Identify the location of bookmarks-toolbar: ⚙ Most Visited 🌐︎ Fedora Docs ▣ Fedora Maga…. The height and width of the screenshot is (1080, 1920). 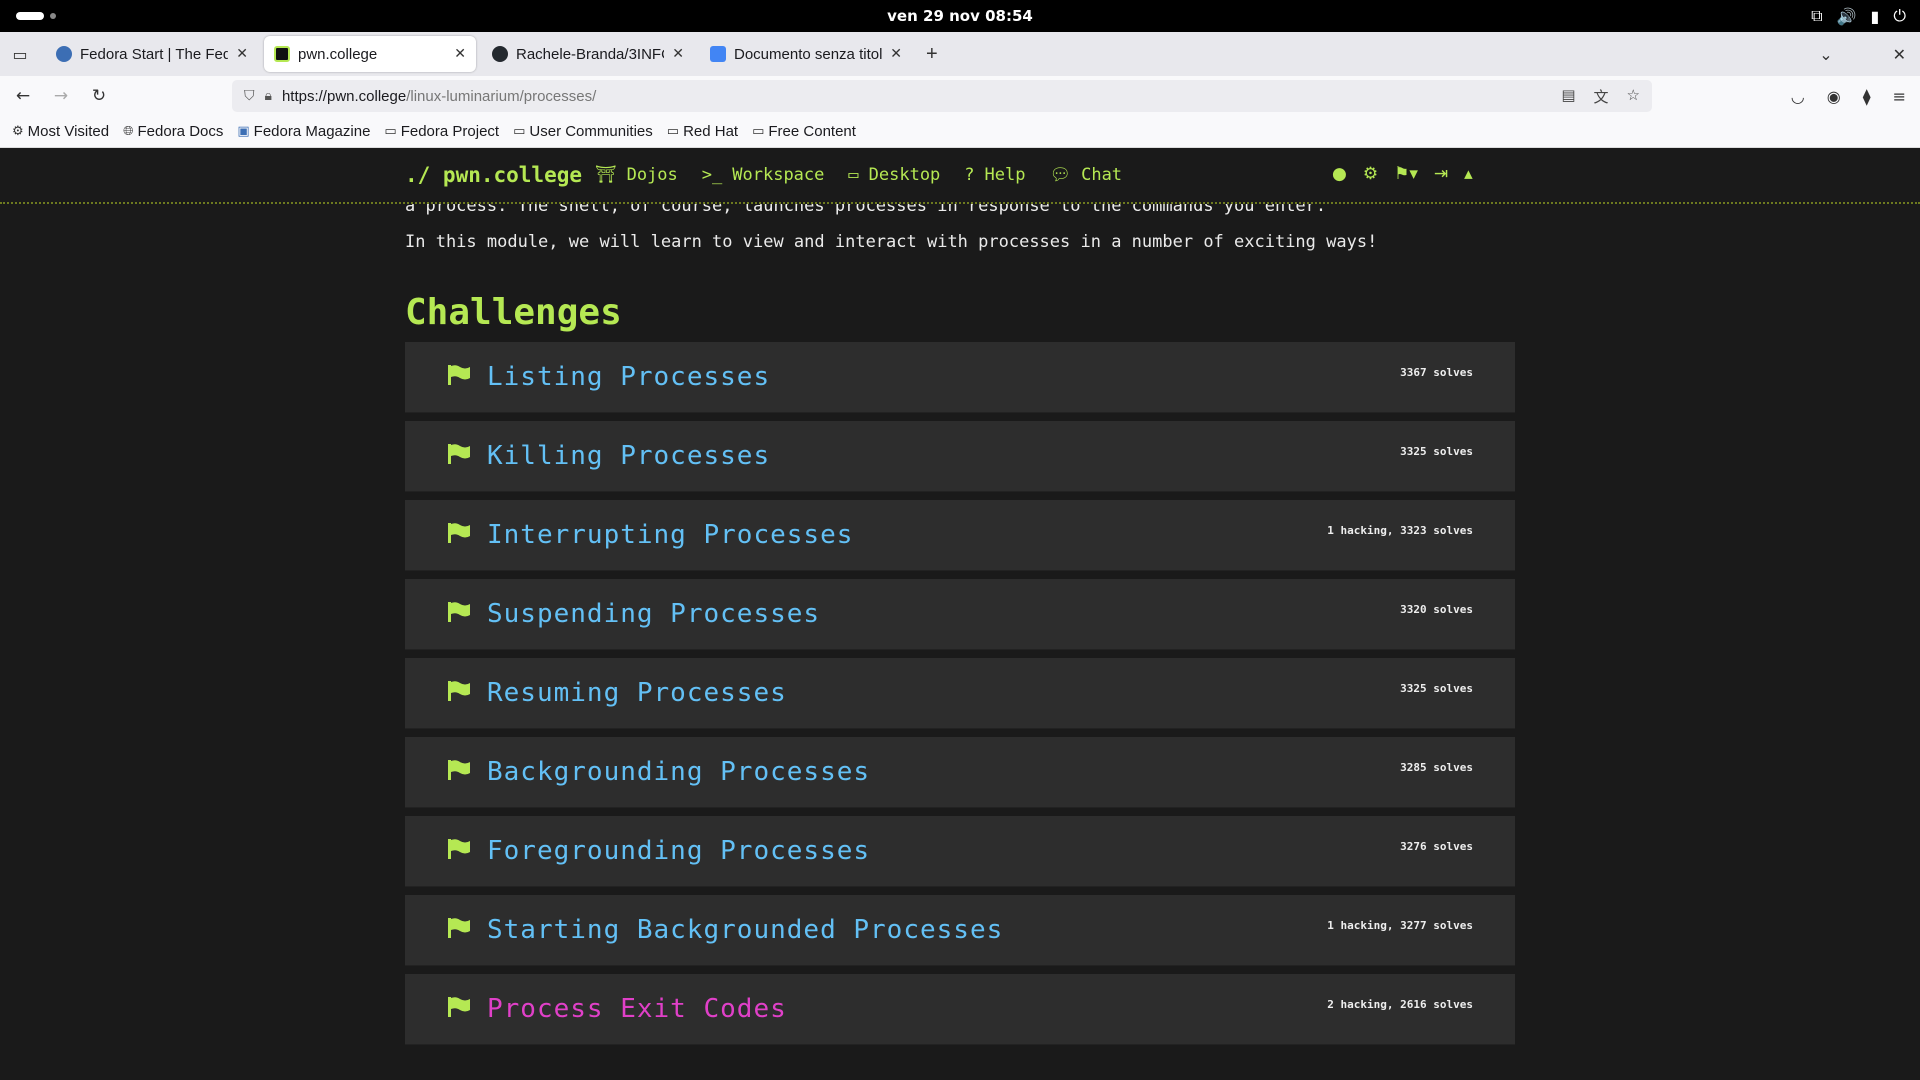
(960, 132).